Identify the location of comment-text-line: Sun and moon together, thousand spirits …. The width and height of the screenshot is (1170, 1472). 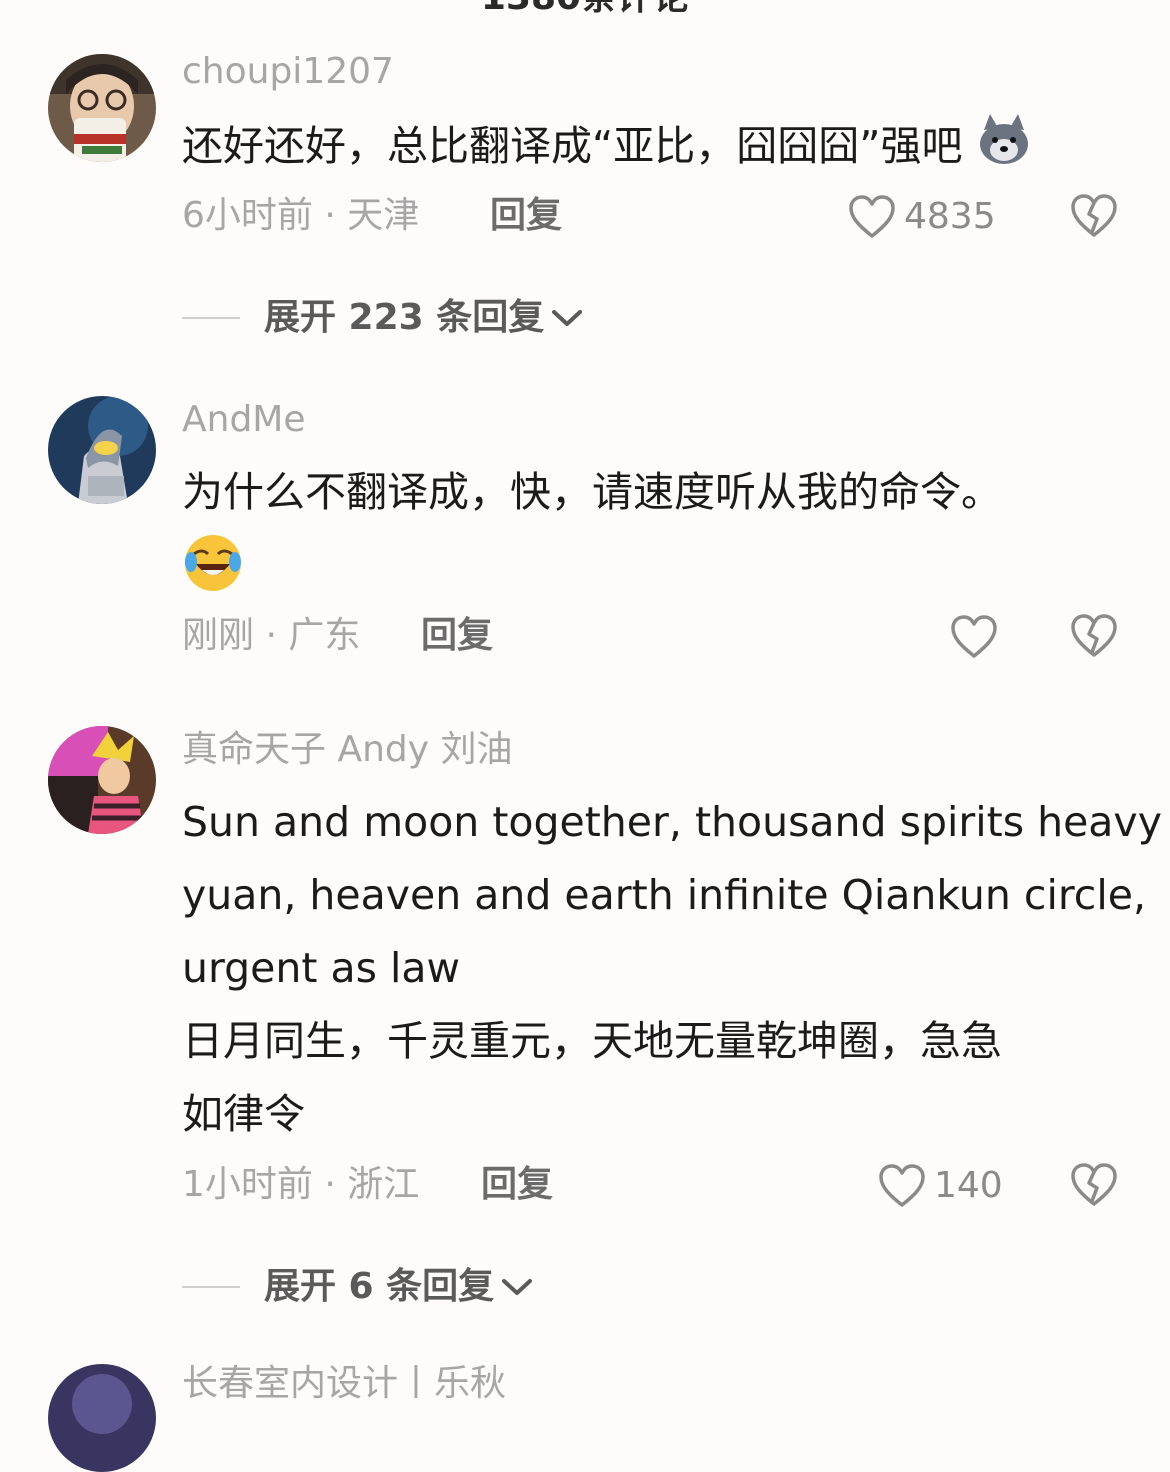
(672, 822).